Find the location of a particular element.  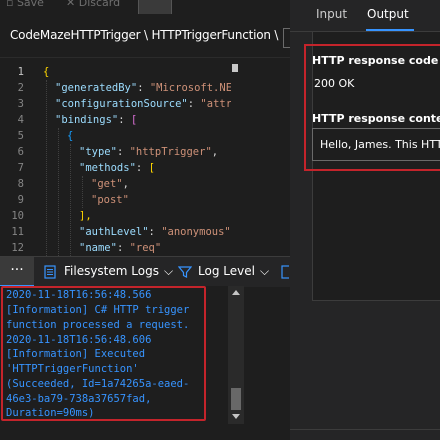

line-number: 6 is located at coordinates (20, 152).